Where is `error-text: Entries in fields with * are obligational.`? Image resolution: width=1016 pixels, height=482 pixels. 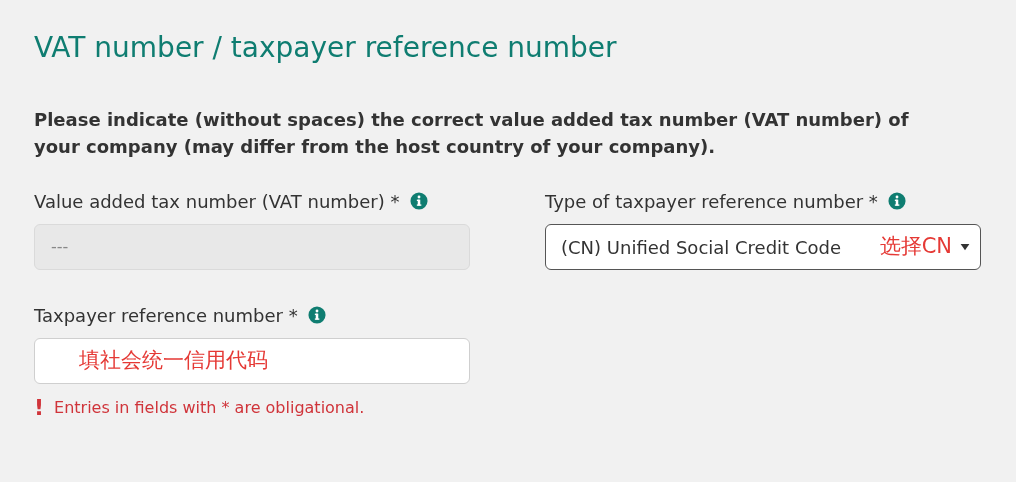
error-text: Entries in fields with * are obligational. is located at coordinates (209, 408).